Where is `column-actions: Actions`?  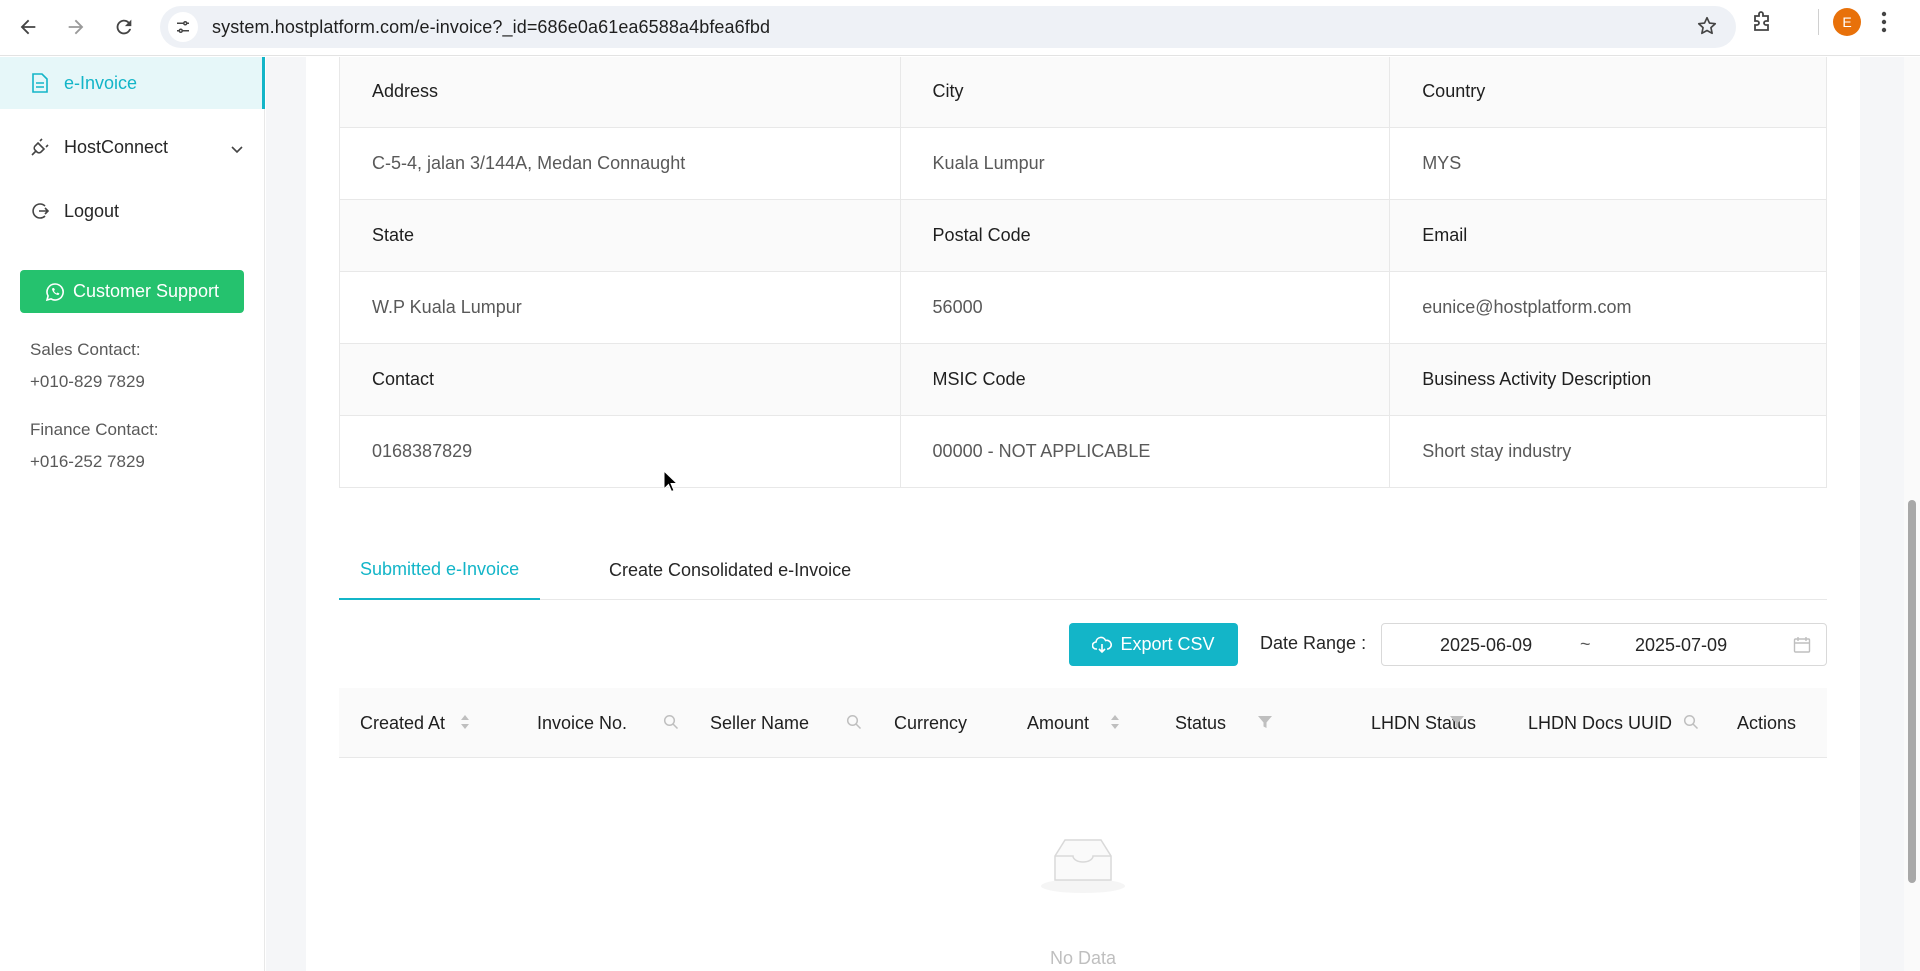 column-actions: Actions is located at coordinates (1767, 722).